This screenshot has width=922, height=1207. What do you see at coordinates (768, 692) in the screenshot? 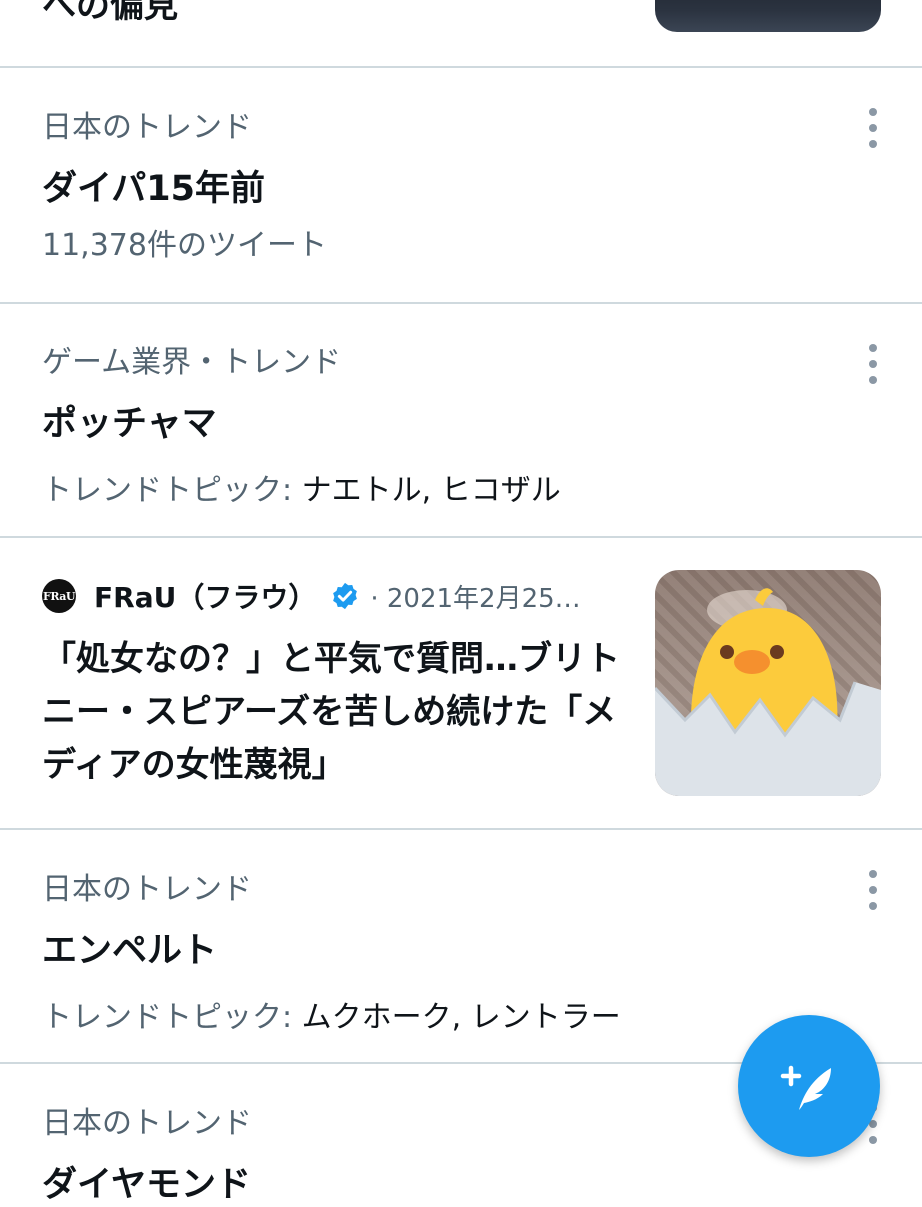
I see `chick-emoji-icon` at bounding box center [768, 692].